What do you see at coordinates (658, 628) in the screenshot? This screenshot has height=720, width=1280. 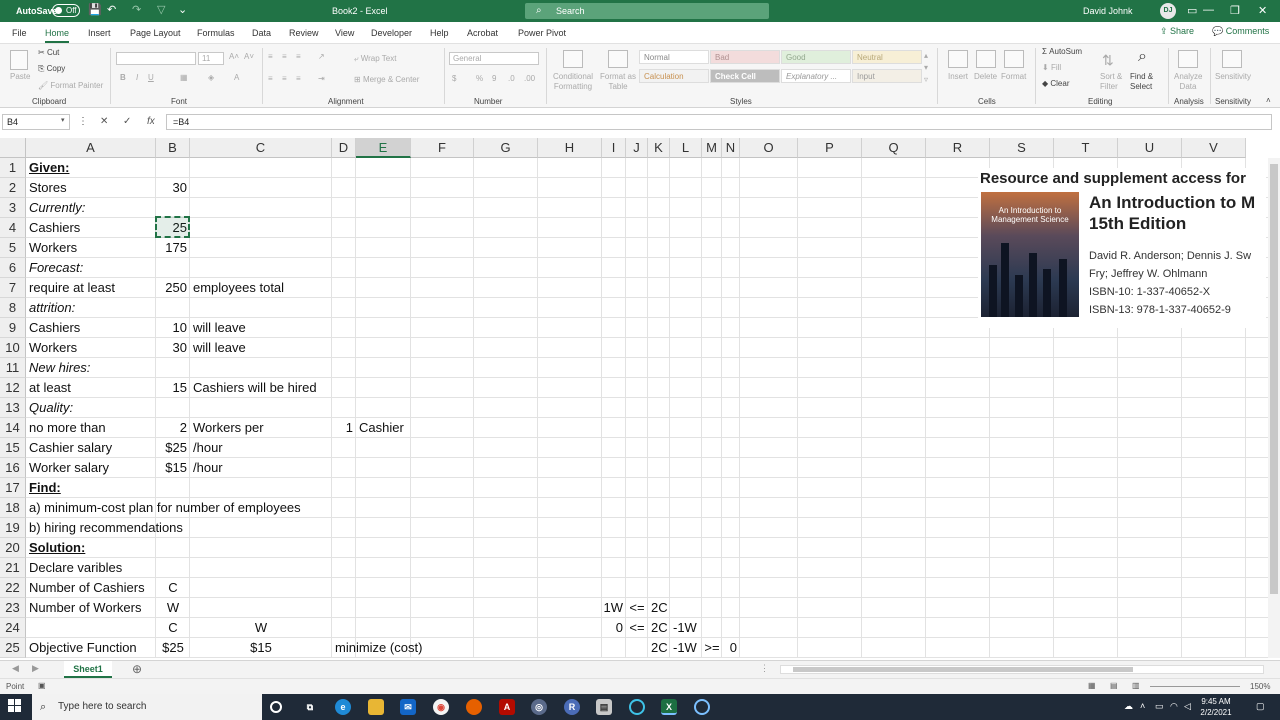 I see `cell-k24: 2C` at bounding box center [658, 628].